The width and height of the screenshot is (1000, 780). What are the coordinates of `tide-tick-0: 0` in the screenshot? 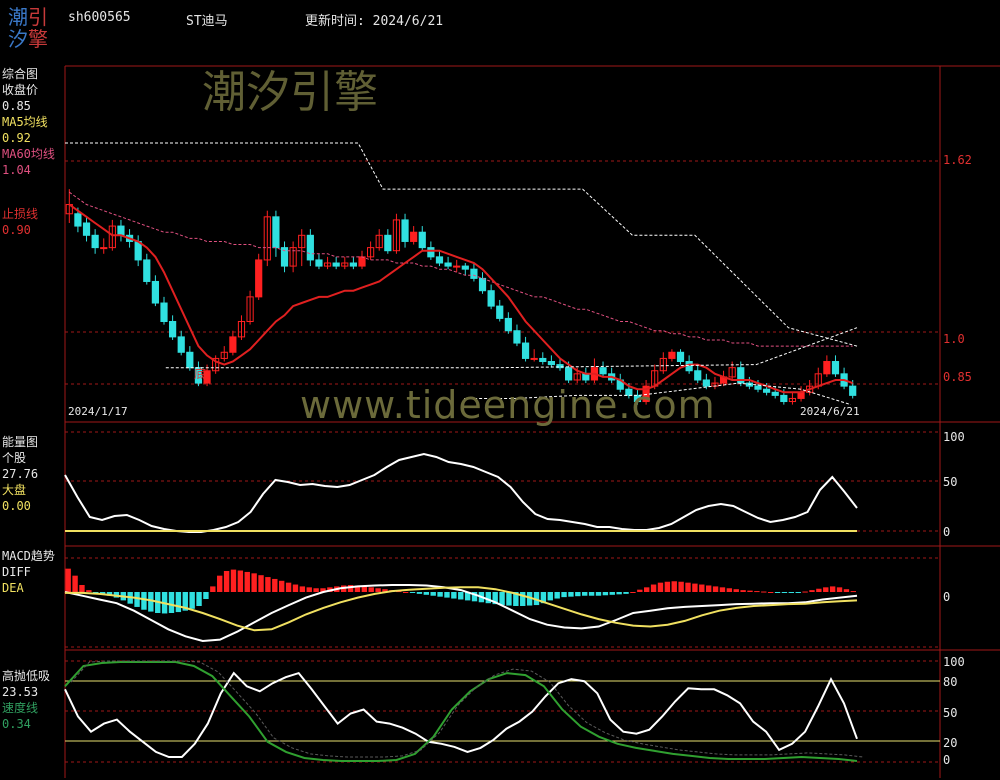 It's located at (947, 760).